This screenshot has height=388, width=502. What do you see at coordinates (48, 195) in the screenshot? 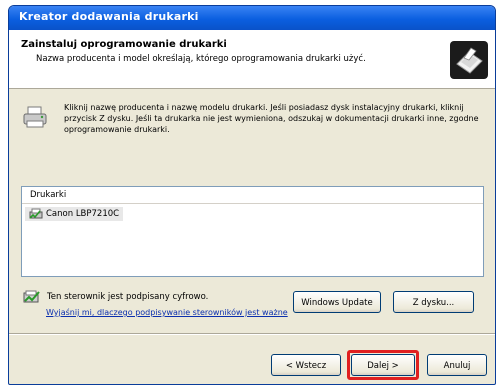
I see `list-header-label: Drukarki` at bounding box center [48, 195].